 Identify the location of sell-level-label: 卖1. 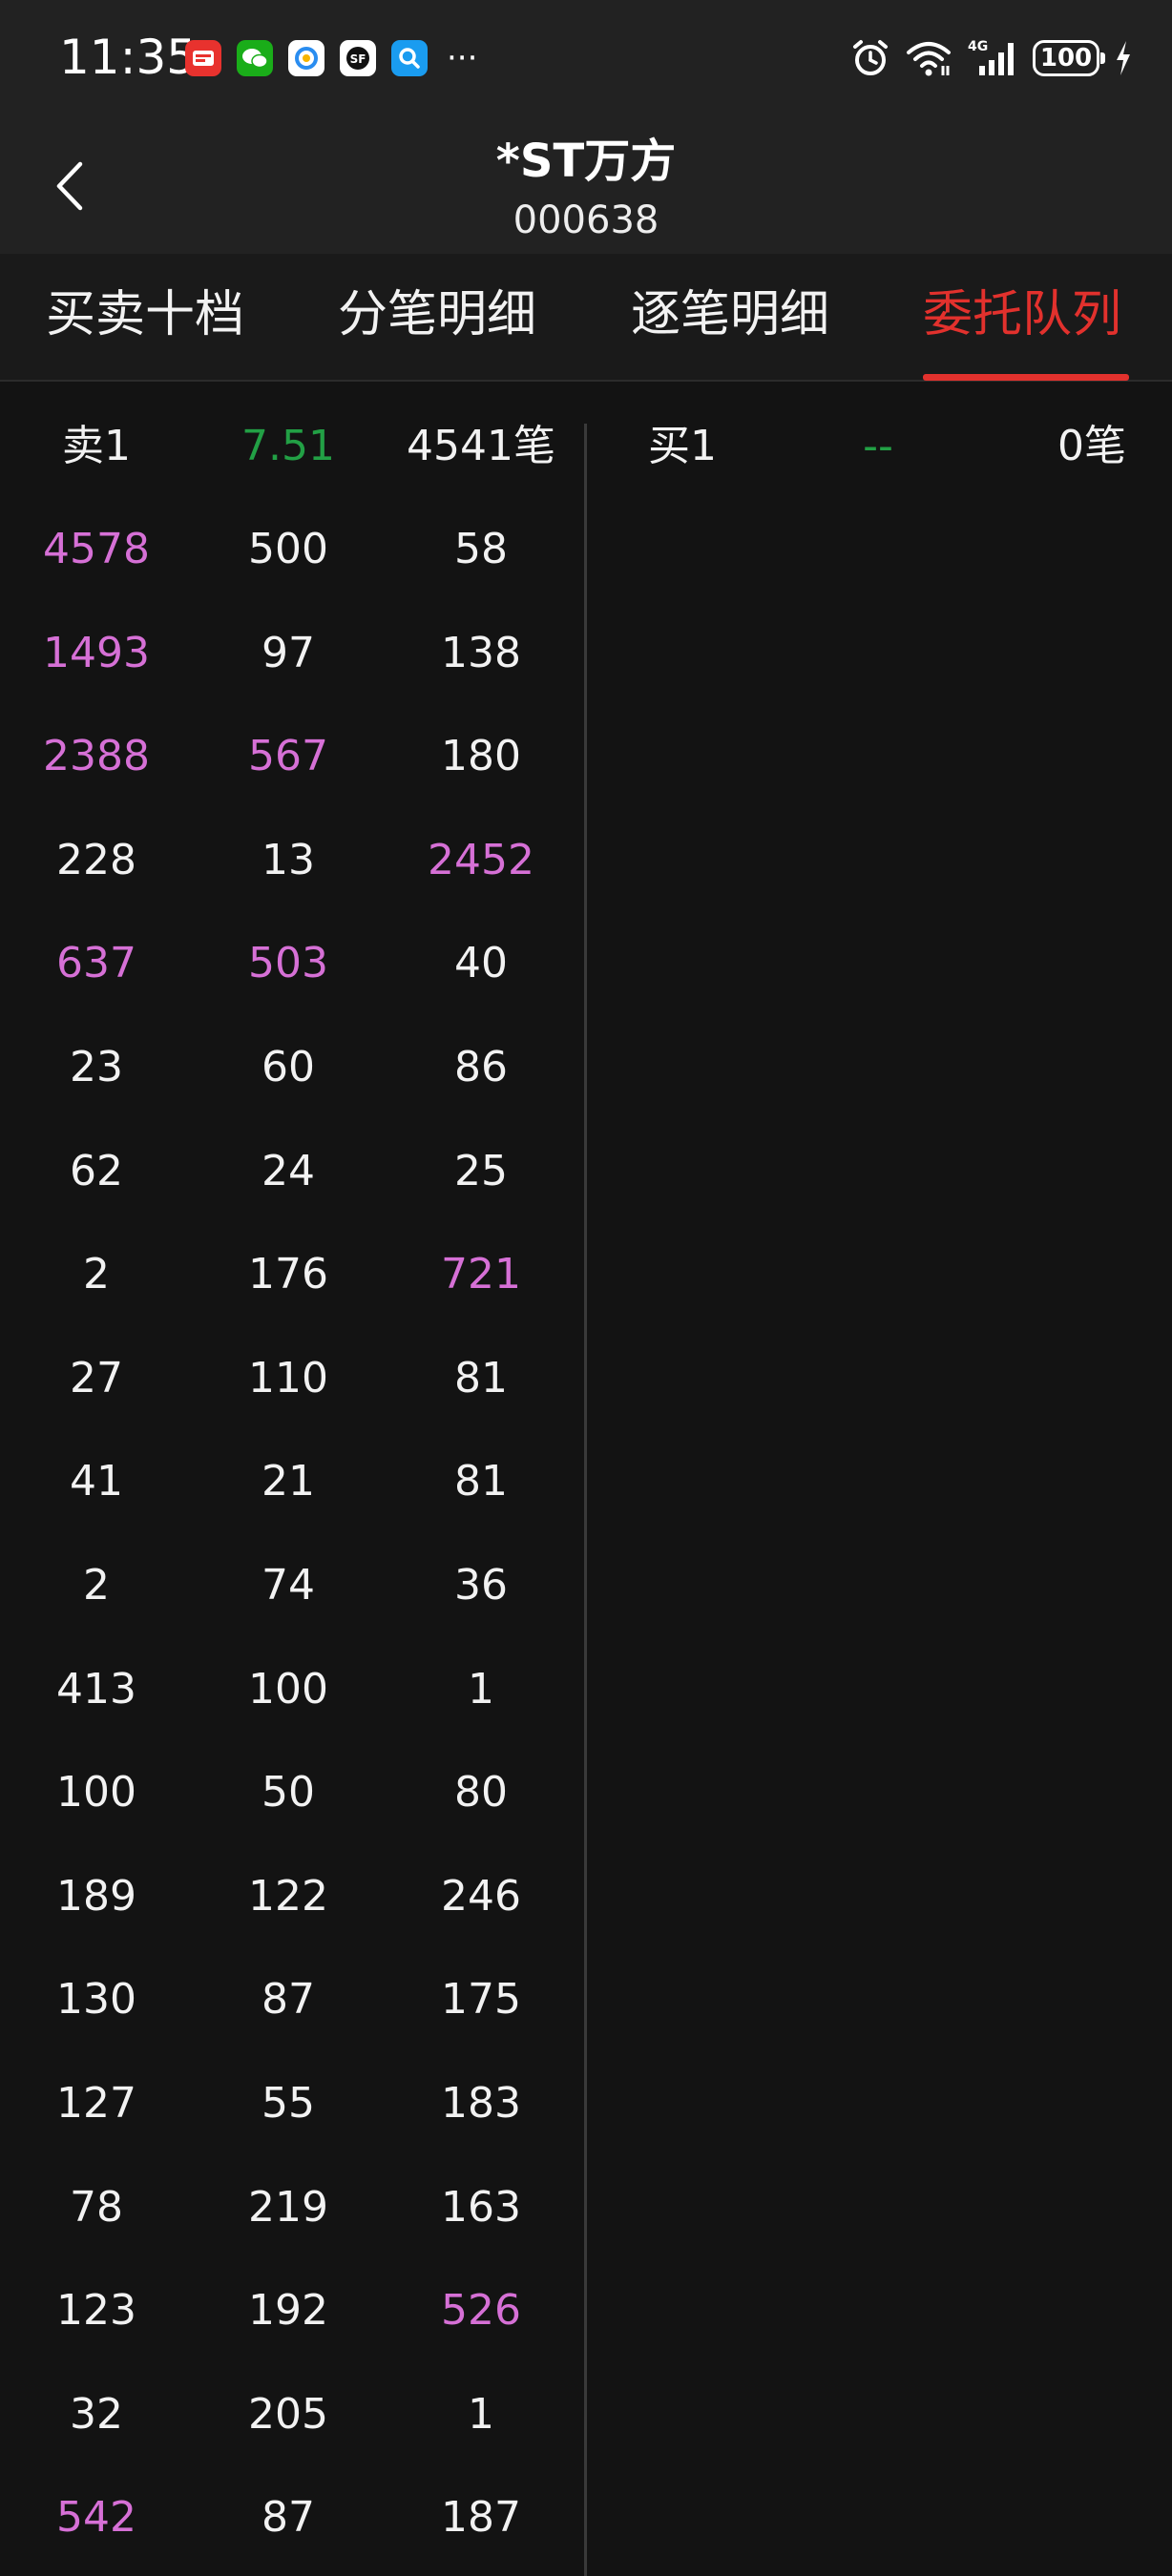
(96, 446).